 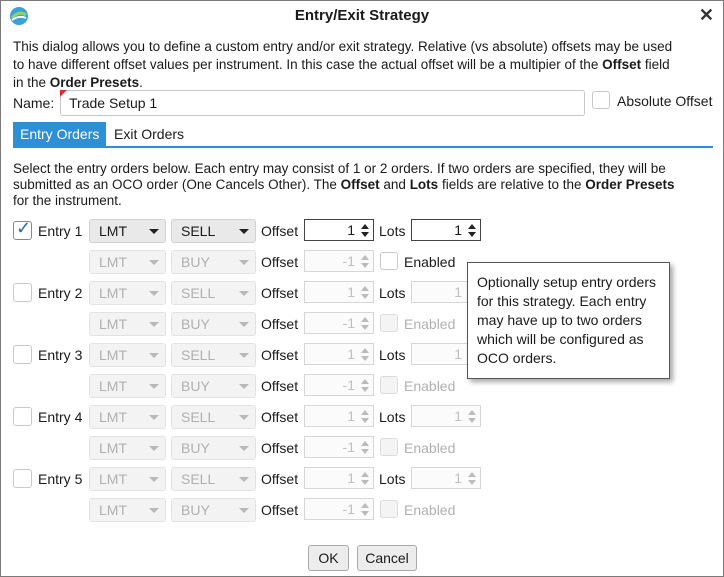 What do you see at coordinates (328, 558) in the screenshot?
I see `ok-button: OK` at bounding box center [328, 558].